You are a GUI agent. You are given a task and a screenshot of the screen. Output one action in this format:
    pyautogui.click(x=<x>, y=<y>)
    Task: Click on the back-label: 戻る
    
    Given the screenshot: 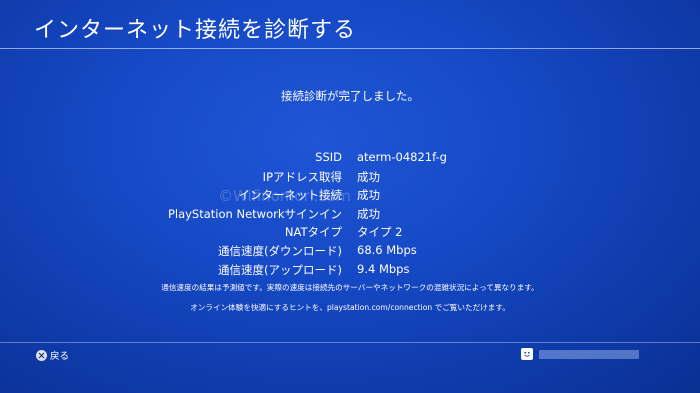 What is the action you would take?
    pyautogui.click(x=60, y=356)
    